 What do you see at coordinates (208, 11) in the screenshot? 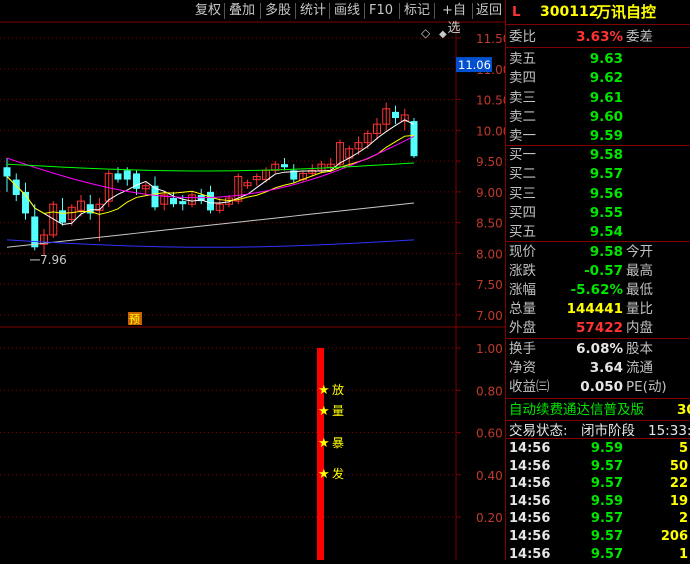
I see `toolbar-button-0: 复权` at bounding box center [208, 11].